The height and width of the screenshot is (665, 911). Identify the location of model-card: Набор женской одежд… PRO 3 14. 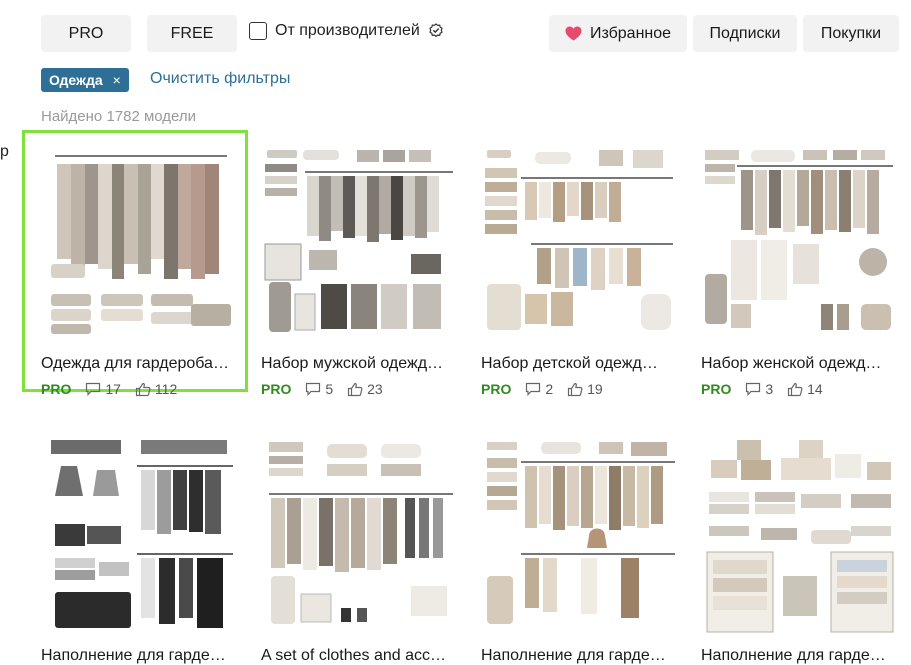
(806, 270).